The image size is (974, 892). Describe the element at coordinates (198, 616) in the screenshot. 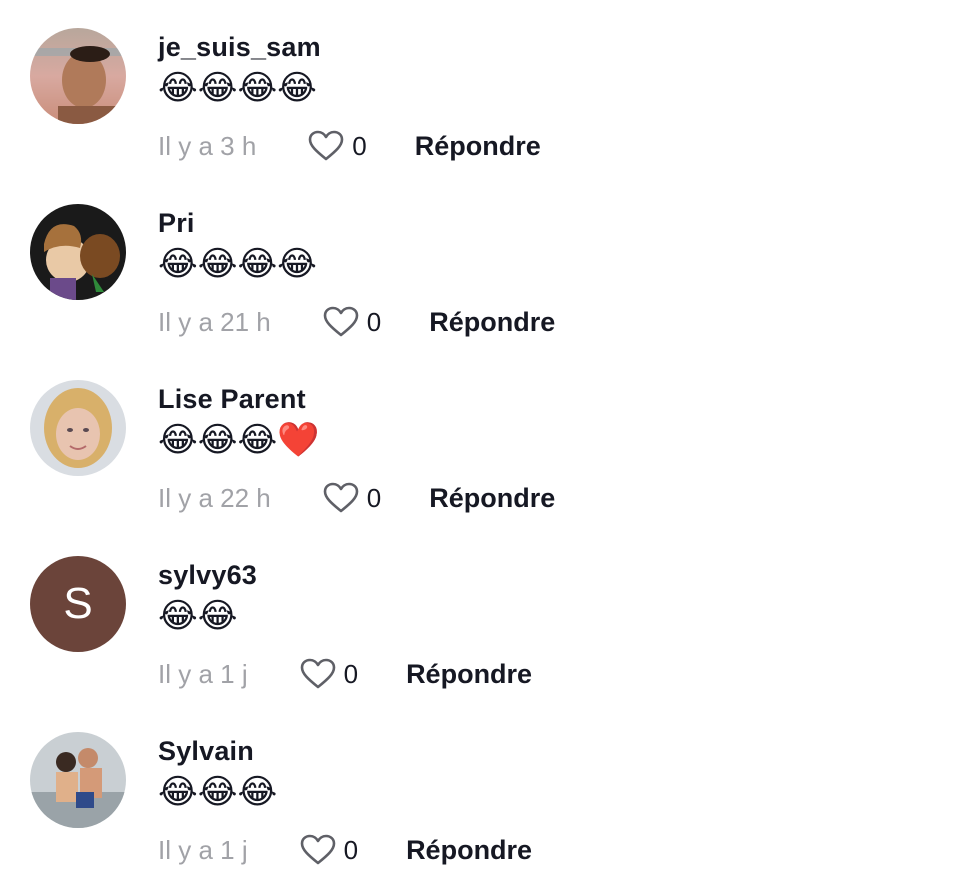

I see `comment-text: 😂😂` at that location.